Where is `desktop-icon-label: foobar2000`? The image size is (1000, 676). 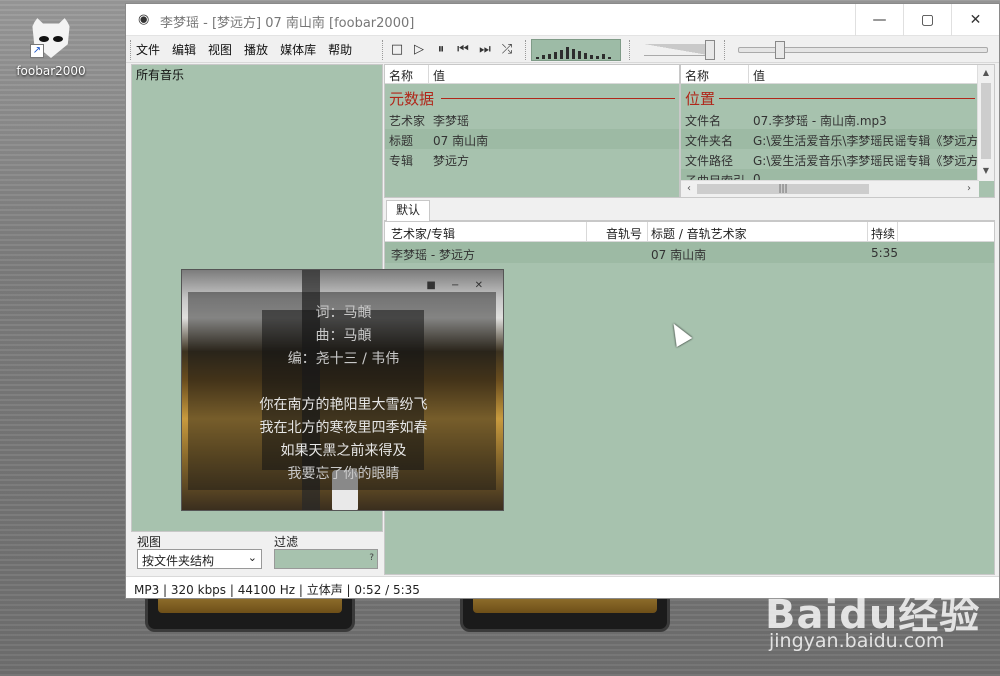 desktop-icon-label: foobar2000 is located at coordinates (51, 71).